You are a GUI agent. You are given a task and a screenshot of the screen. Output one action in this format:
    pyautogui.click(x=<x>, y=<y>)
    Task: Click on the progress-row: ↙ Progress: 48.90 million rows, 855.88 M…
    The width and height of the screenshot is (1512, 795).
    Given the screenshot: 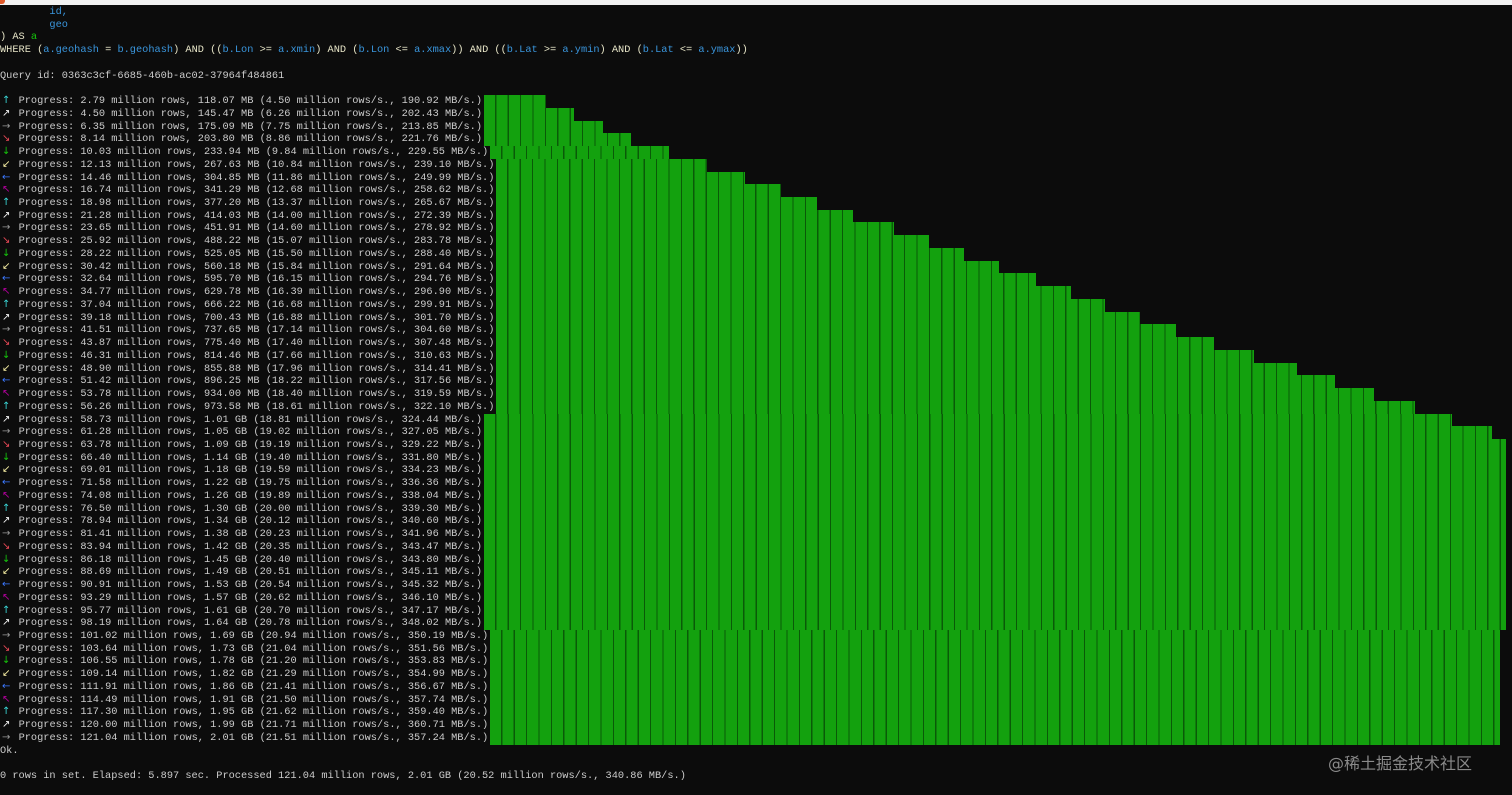 What is the action you would take?
    pyautogui.click(x=756, y=369)
    